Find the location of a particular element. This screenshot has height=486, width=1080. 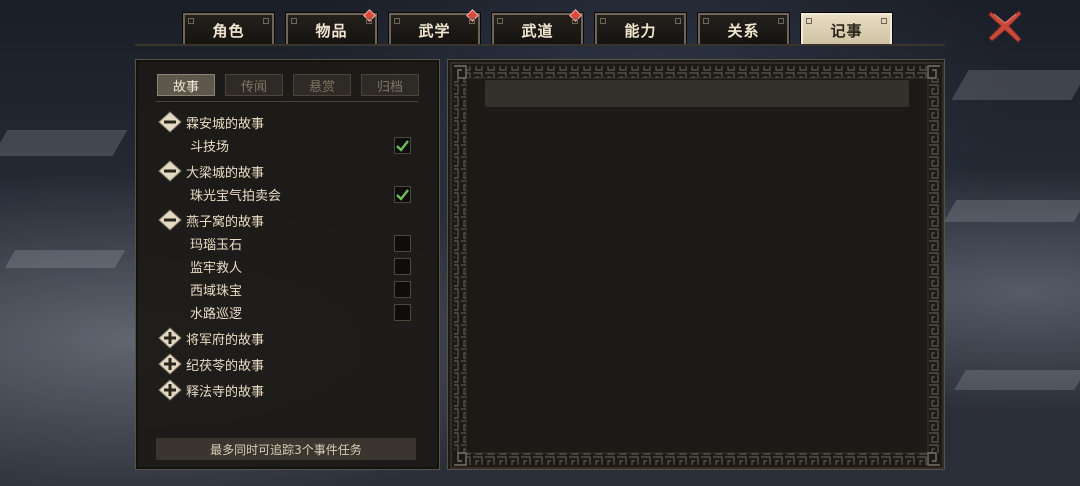

sub-tab-bar: 故事 传闻 悬赏 归档 is located at coordinates (288, 85).